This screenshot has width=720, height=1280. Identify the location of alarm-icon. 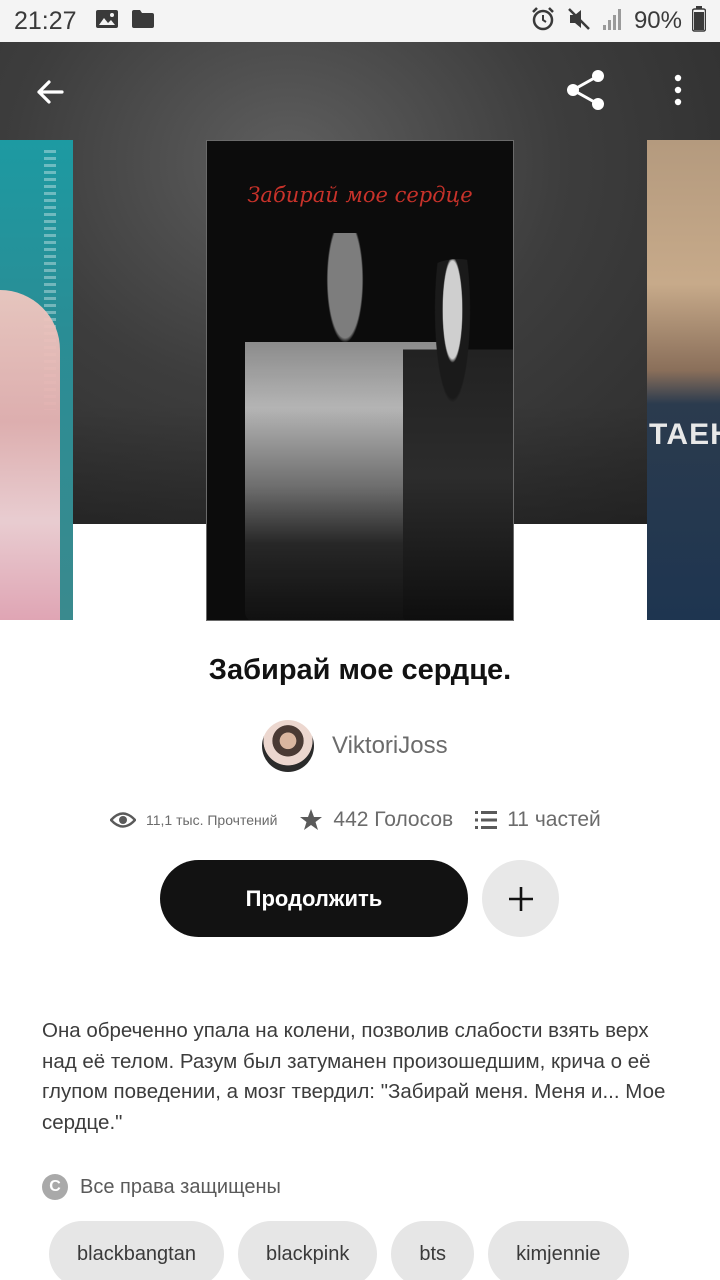
(543, 21).